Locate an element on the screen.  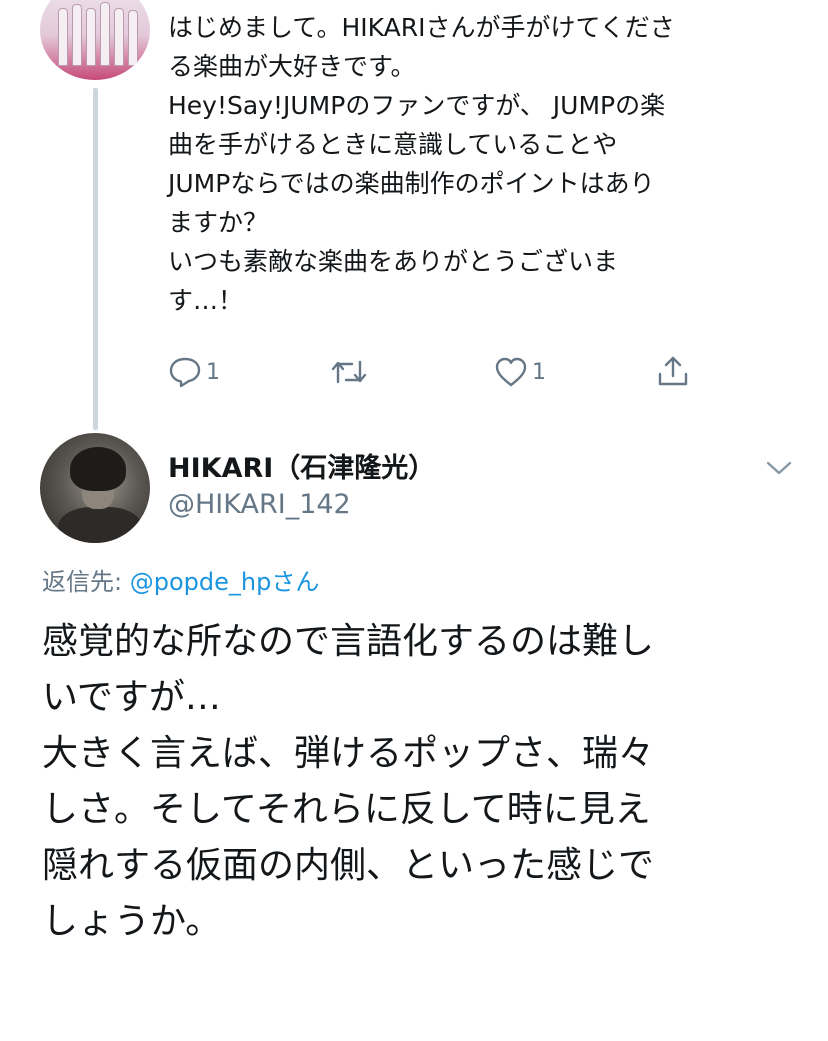
like-count: 1 is located at coordinates (539, 372).